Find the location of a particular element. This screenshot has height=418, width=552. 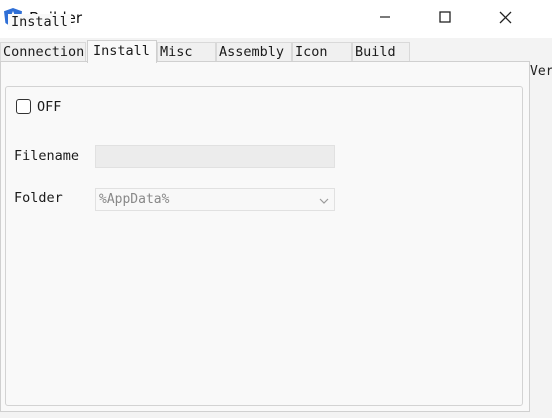

filename-label: Filename is located at coordinates (47, 156).